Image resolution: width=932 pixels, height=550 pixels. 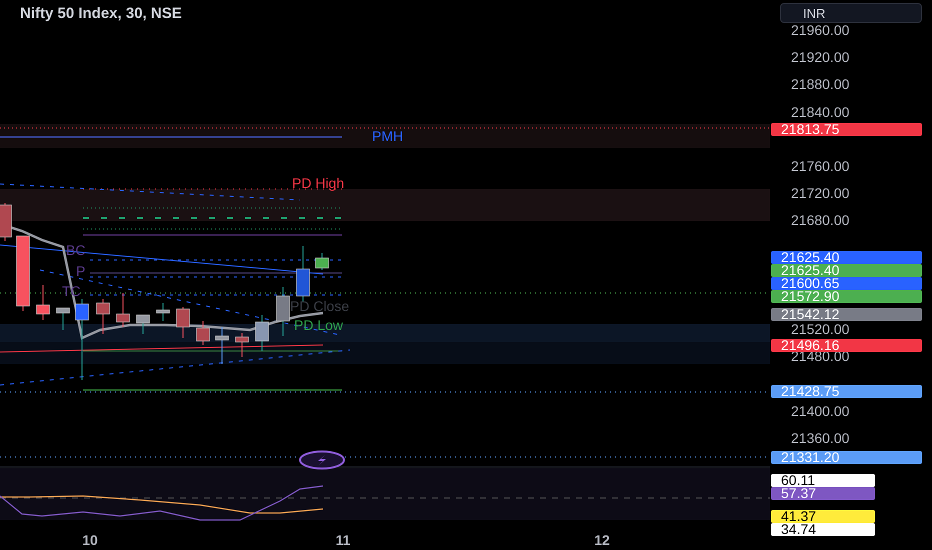 What do you see at coordinates (820, 438) in the screenshot?
I see `price-tick: 21360.00` at bounding box center [820, 438].